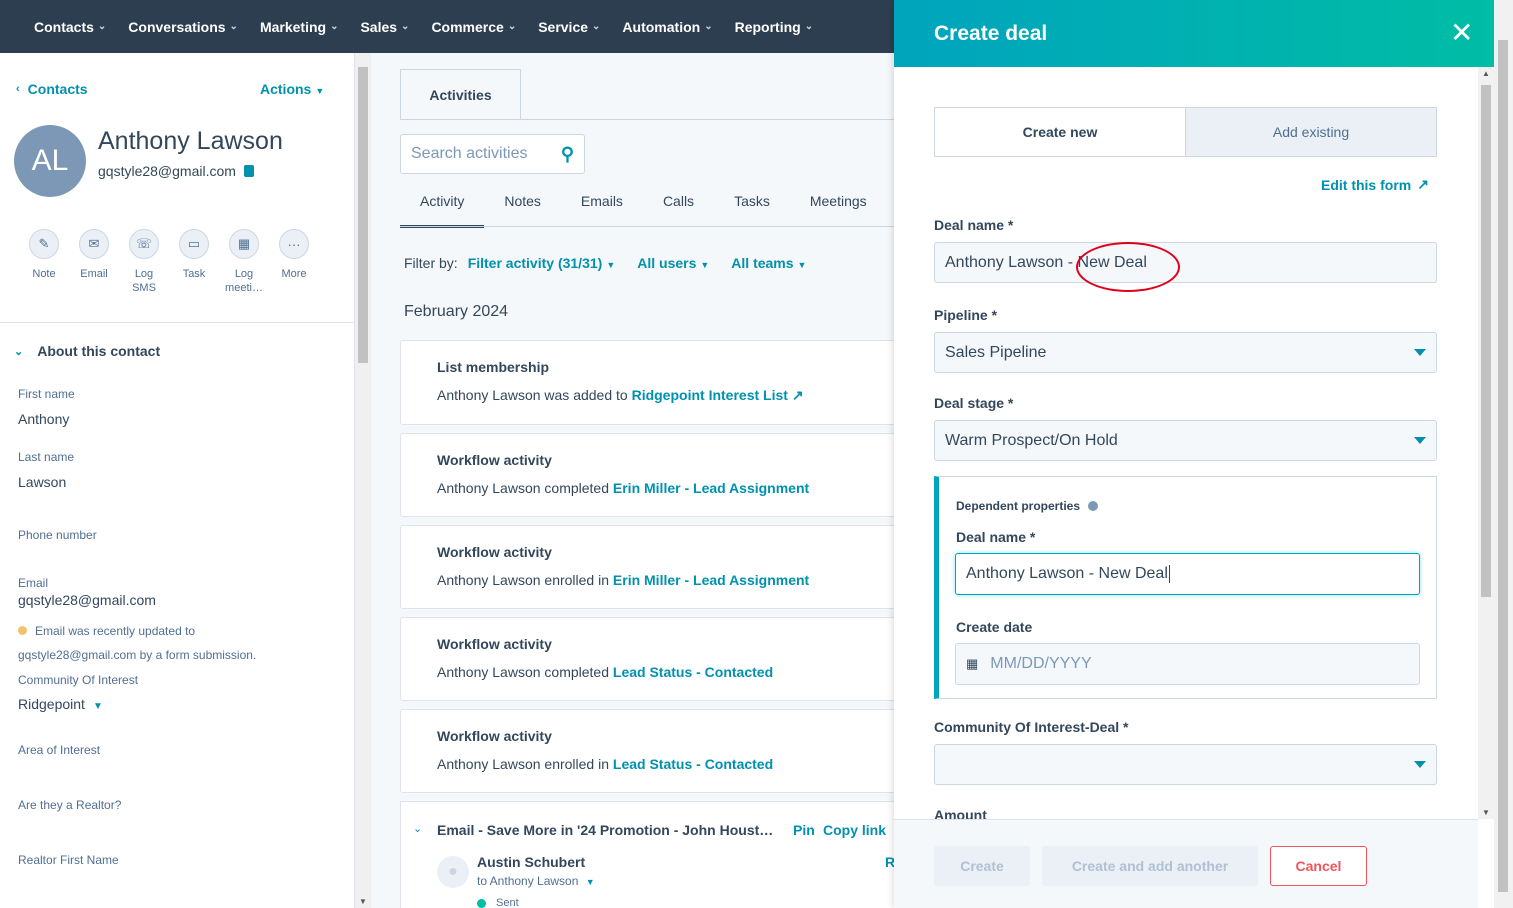 The image size is (1513, 908). I want to click on pipeline-select: Sales Pipeline, so click(1185, 352).